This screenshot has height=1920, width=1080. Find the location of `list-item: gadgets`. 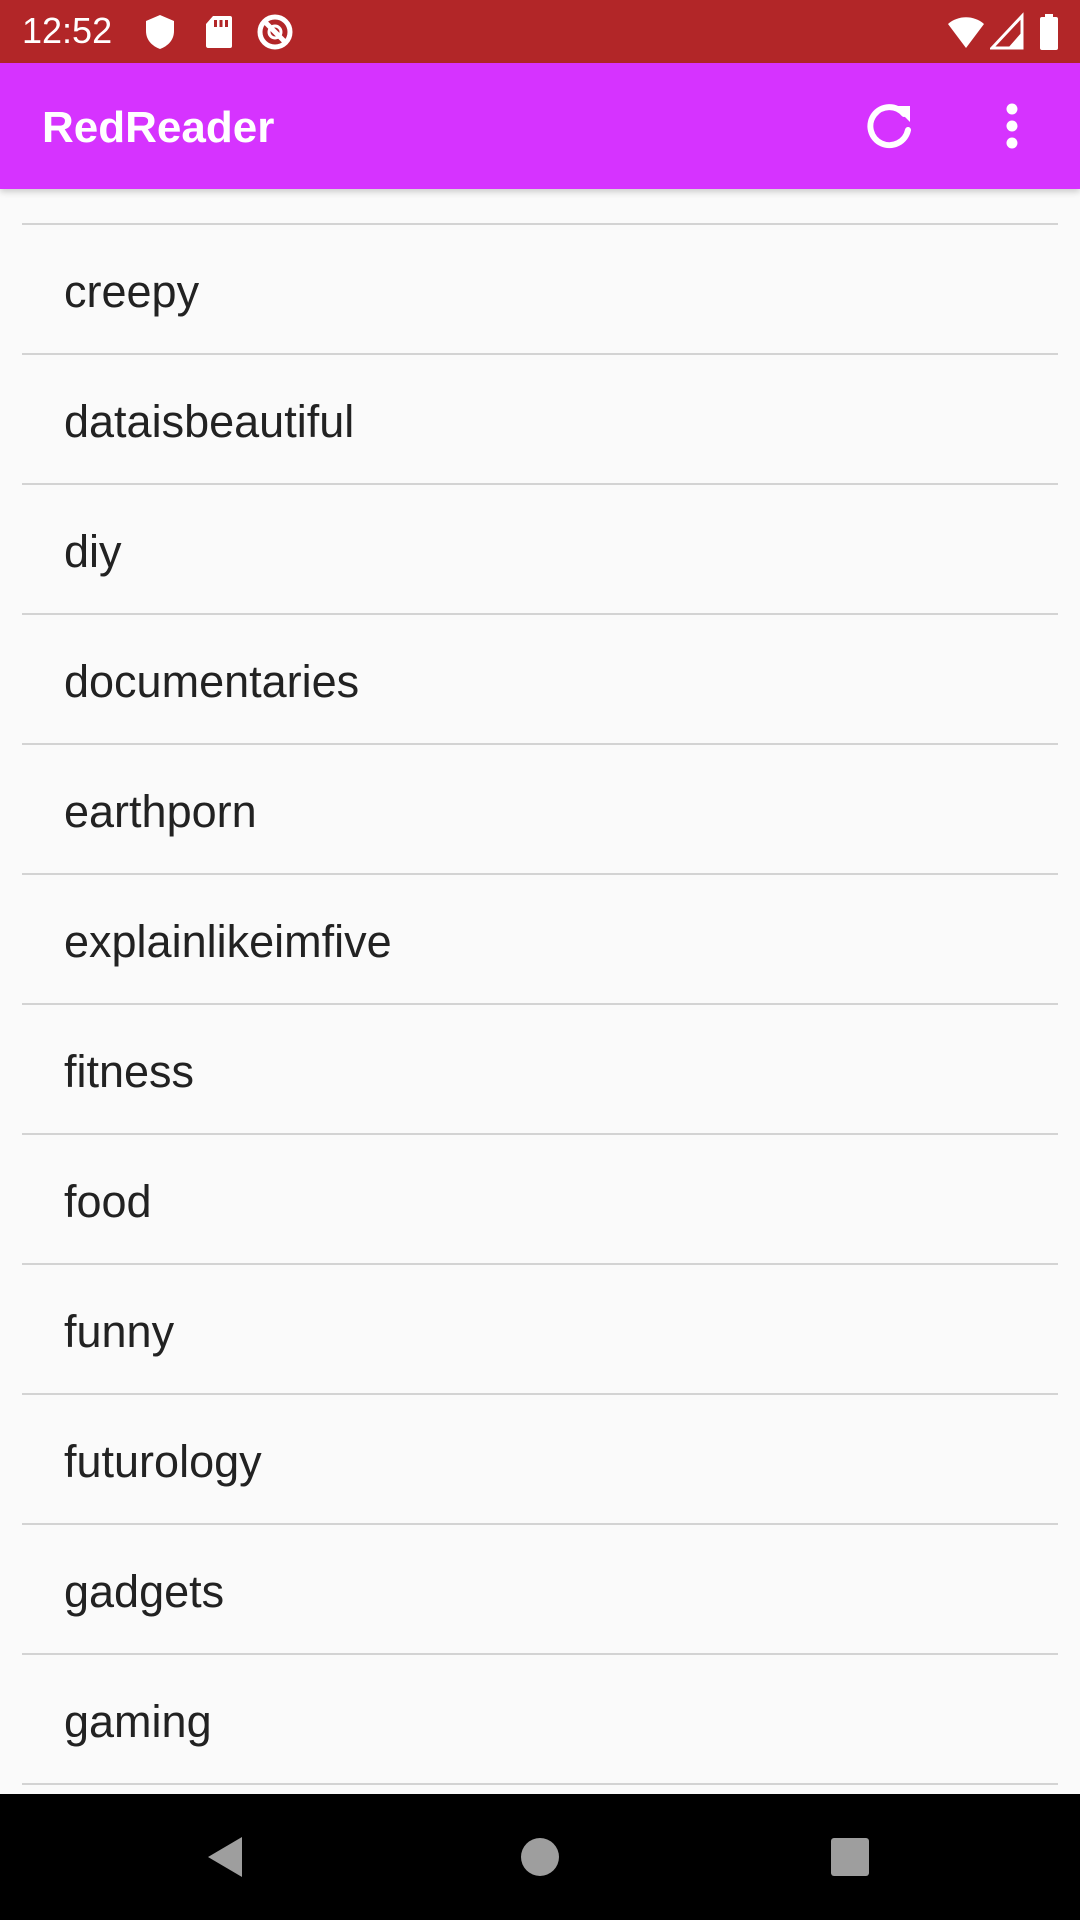

list-item: gadgets is located at coordinates (540, 1590).